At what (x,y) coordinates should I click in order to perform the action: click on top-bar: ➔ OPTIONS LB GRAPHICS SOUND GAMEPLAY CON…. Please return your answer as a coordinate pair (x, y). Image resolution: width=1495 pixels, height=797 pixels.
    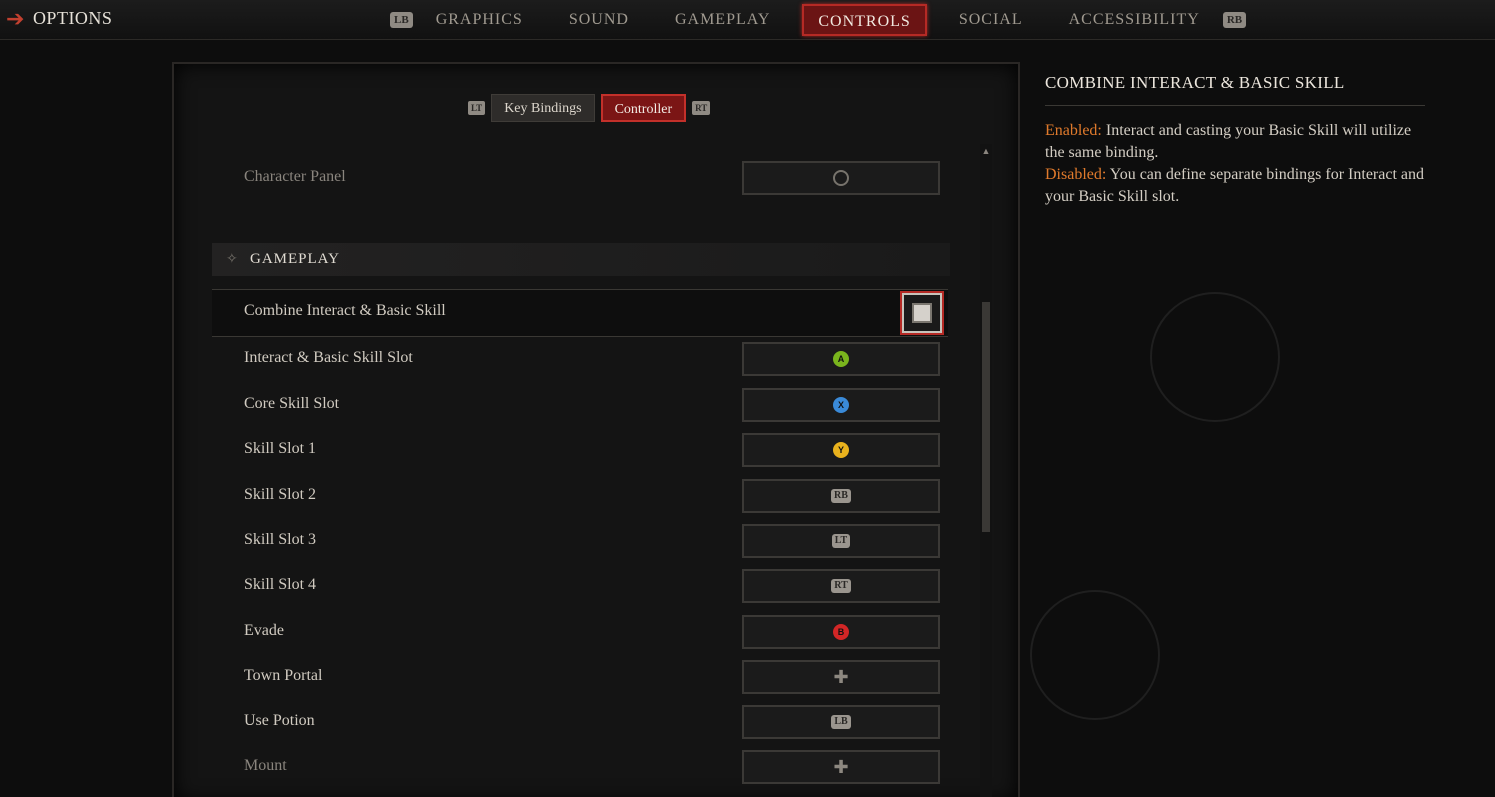
    Looking at the image, I should click on (747, 20).